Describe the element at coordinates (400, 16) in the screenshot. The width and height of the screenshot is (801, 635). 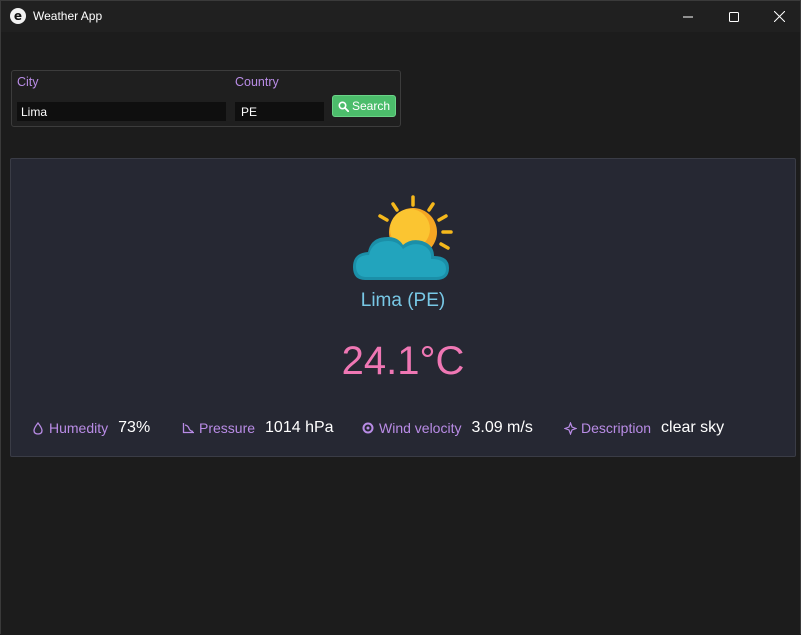
I see `title-bar: e Weather App` at that location.